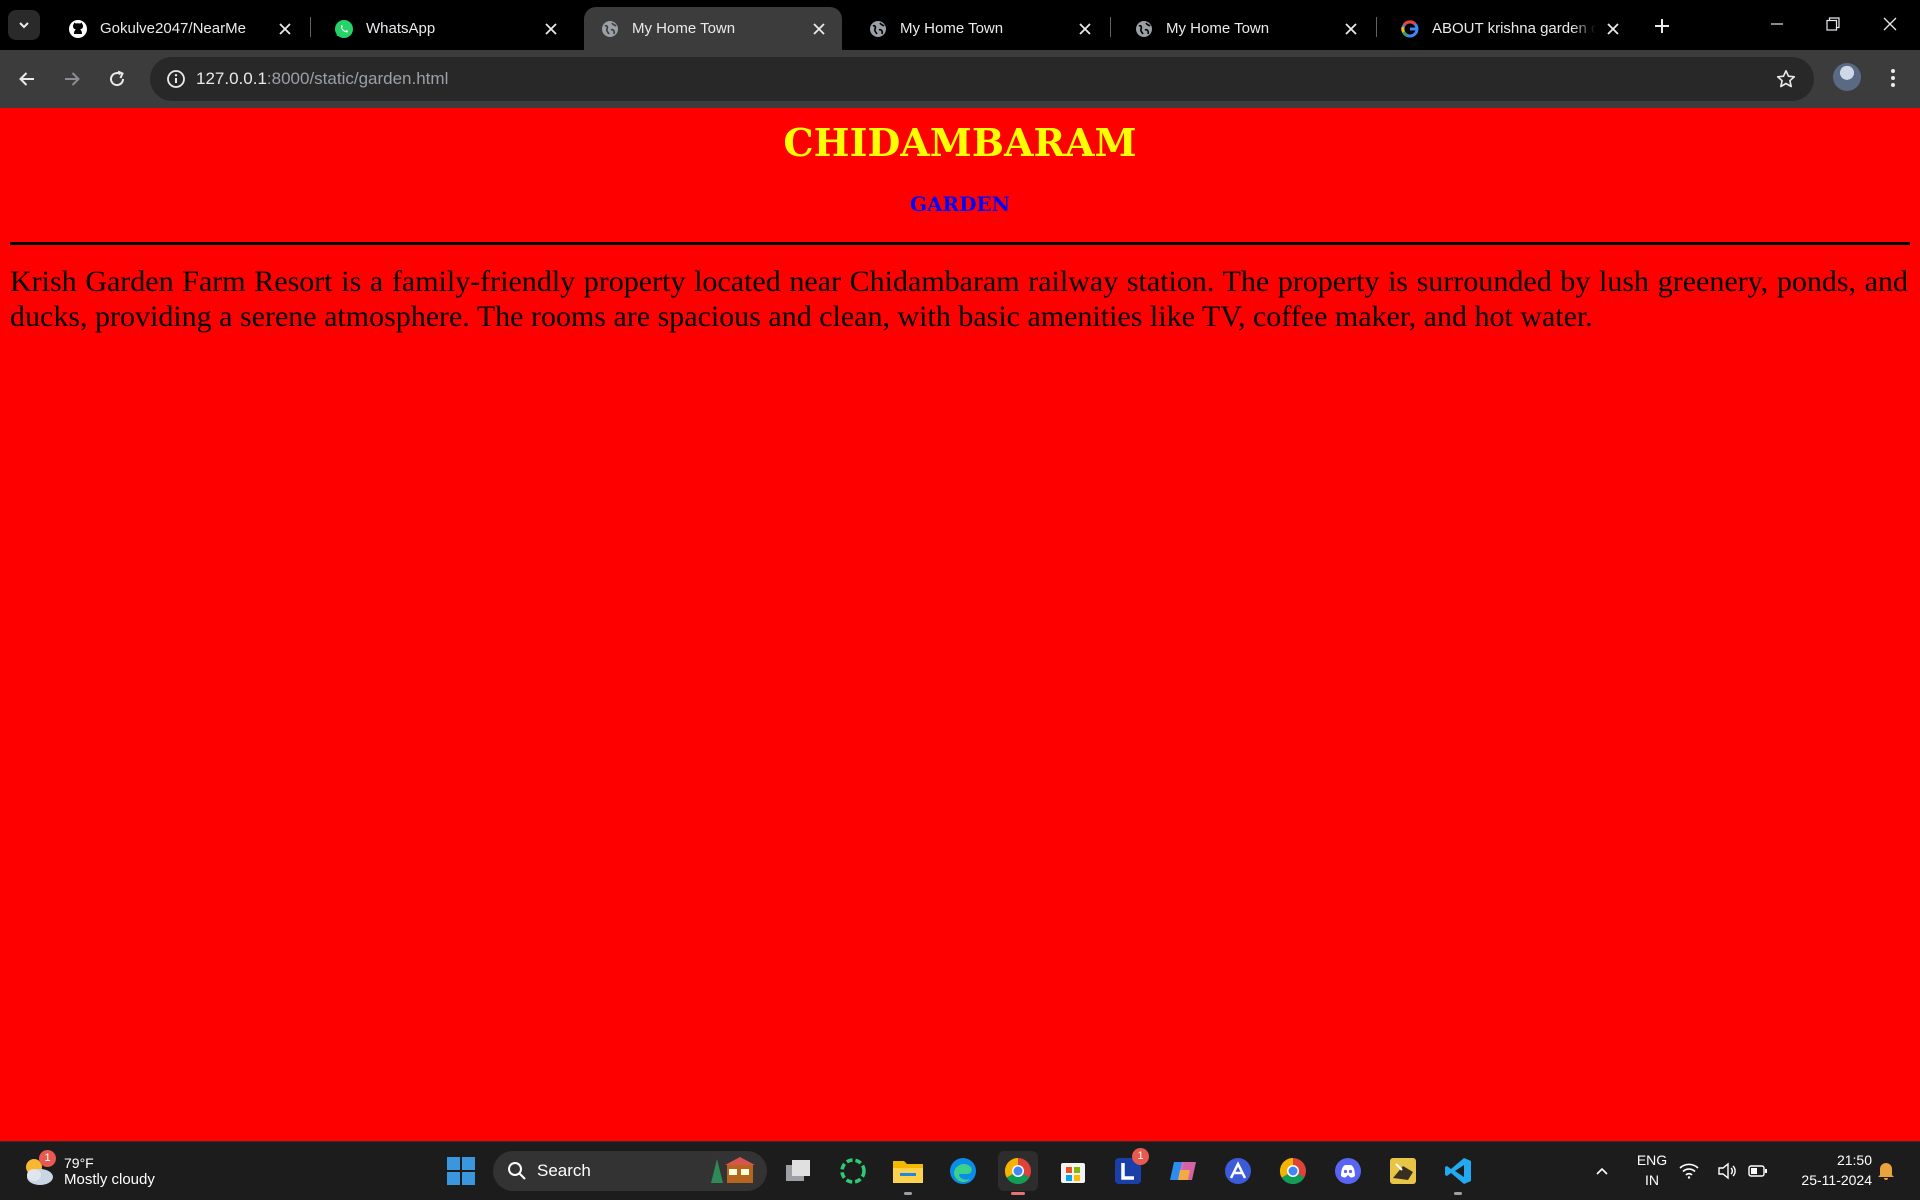 This screenshot has width=1920, height=1200. What do you see at coordinates (1827, 1170) in the screenshot?
I see `clock: 21:50 25-11-2024` at bounding box center [1827, 1170].